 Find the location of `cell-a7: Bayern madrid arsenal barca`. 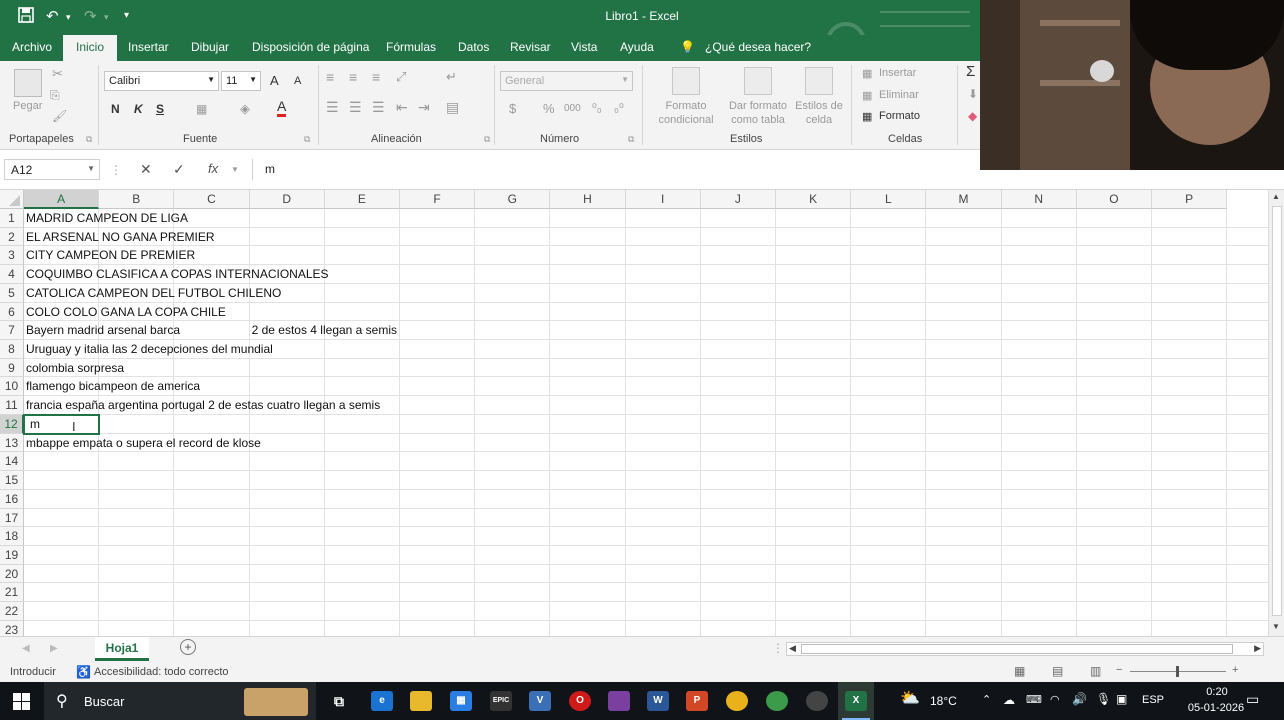

cell-a7: Bayern madrid arsenal barca is located at coordinates (103, 330).